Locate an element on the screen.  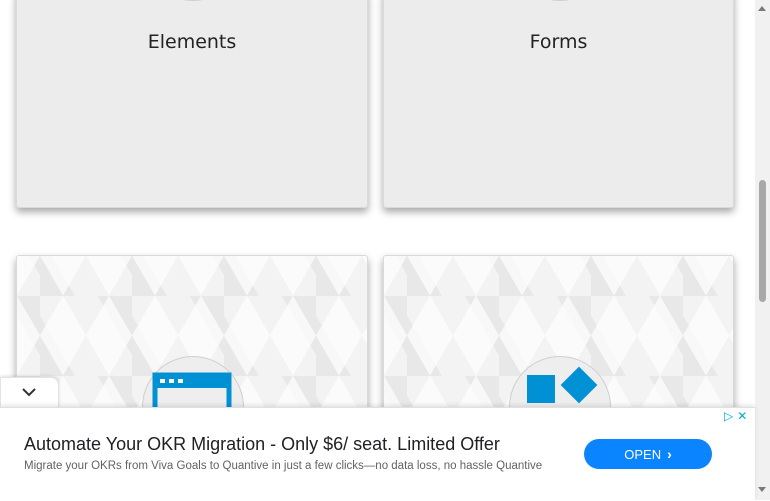
card-title: Forms is located at coordinates (558, 42).